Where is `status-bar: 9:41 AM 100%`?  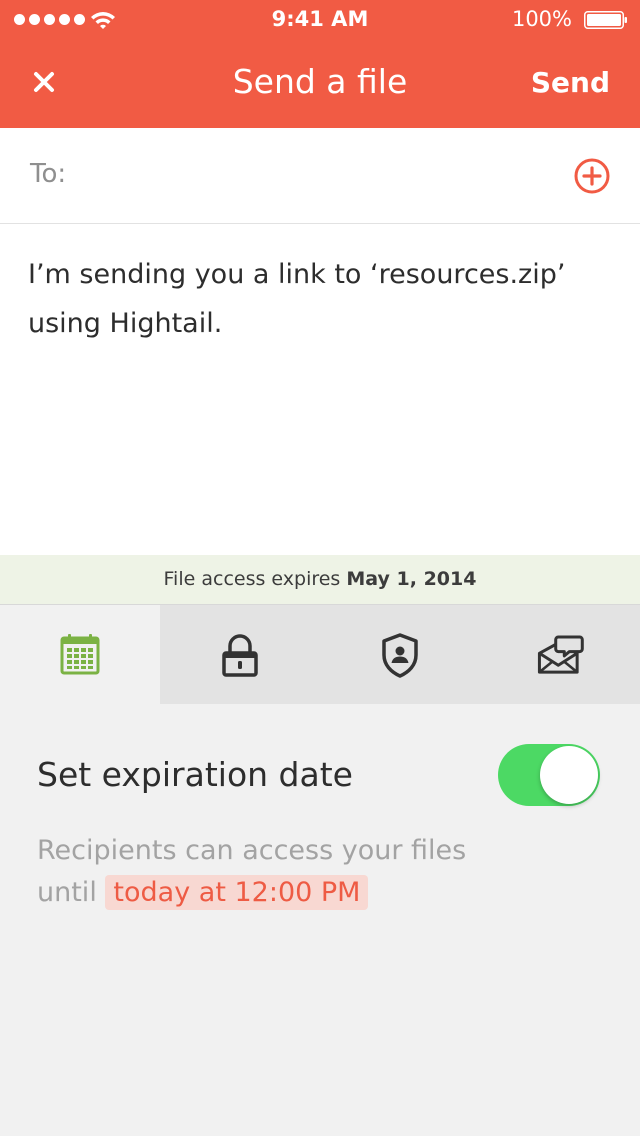 status-bar: 9:41 AM 100% is located at coordinates (320, 20).